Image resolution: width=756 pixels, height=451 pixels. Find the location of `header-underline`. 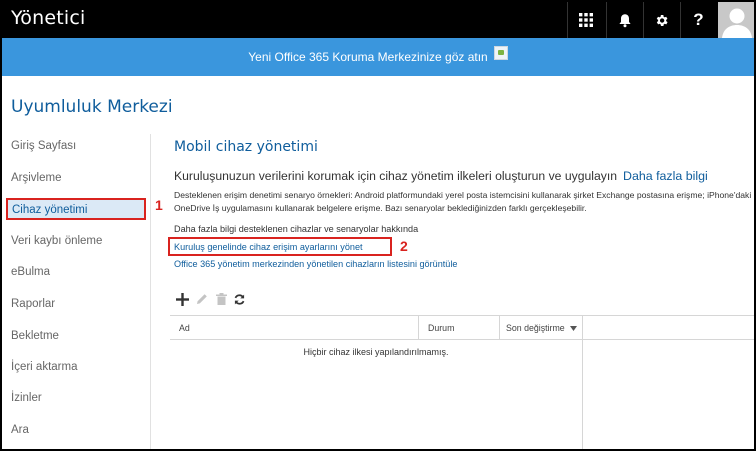

header-underline is located at coordinates (462, 328).